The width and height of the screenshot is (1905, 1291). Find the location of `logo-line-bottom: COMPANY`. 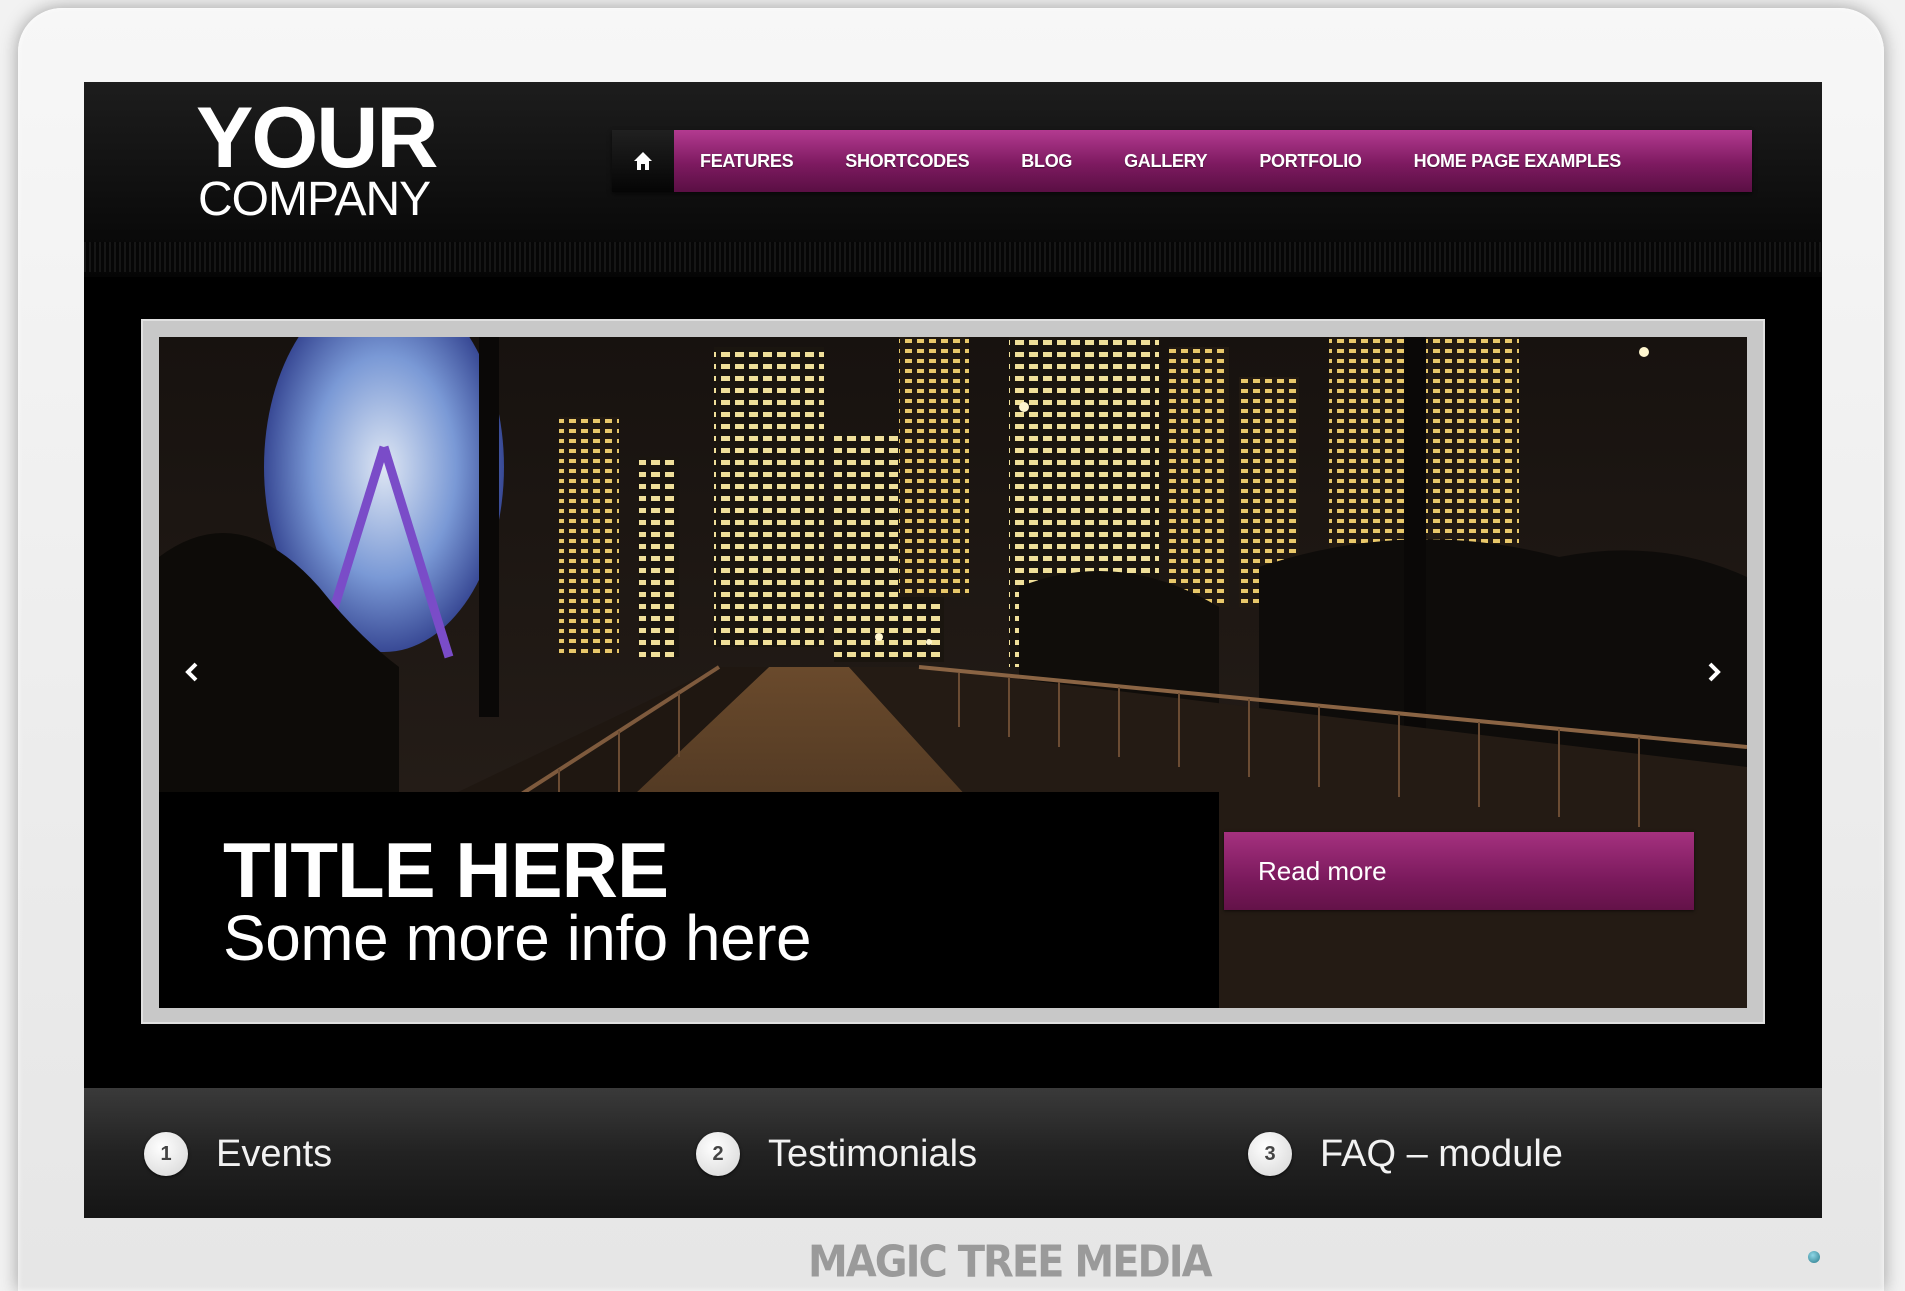

logo-line-bottom: COMPANY is located at coordinates (314, 199).